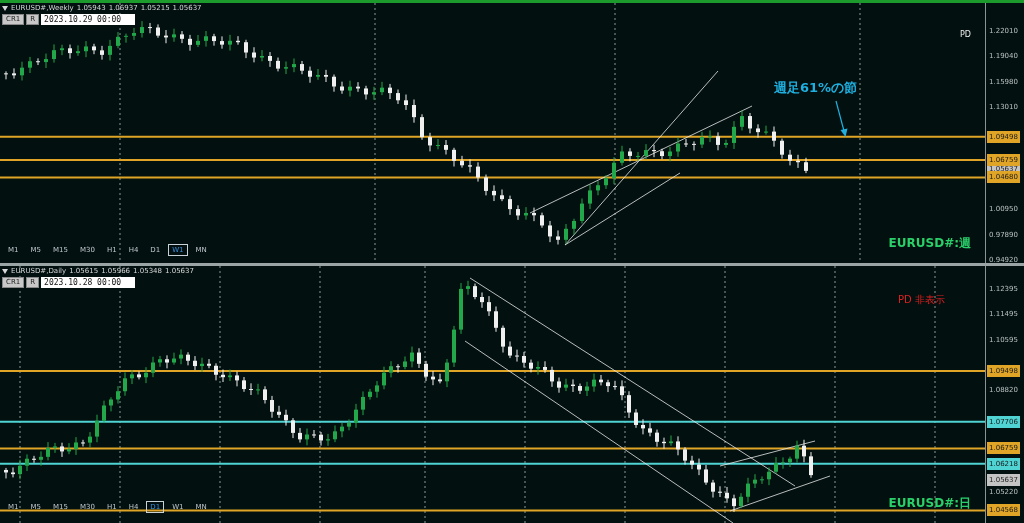  I want to click on date-field: 2023.10.29 00:00, so click(88, 19).